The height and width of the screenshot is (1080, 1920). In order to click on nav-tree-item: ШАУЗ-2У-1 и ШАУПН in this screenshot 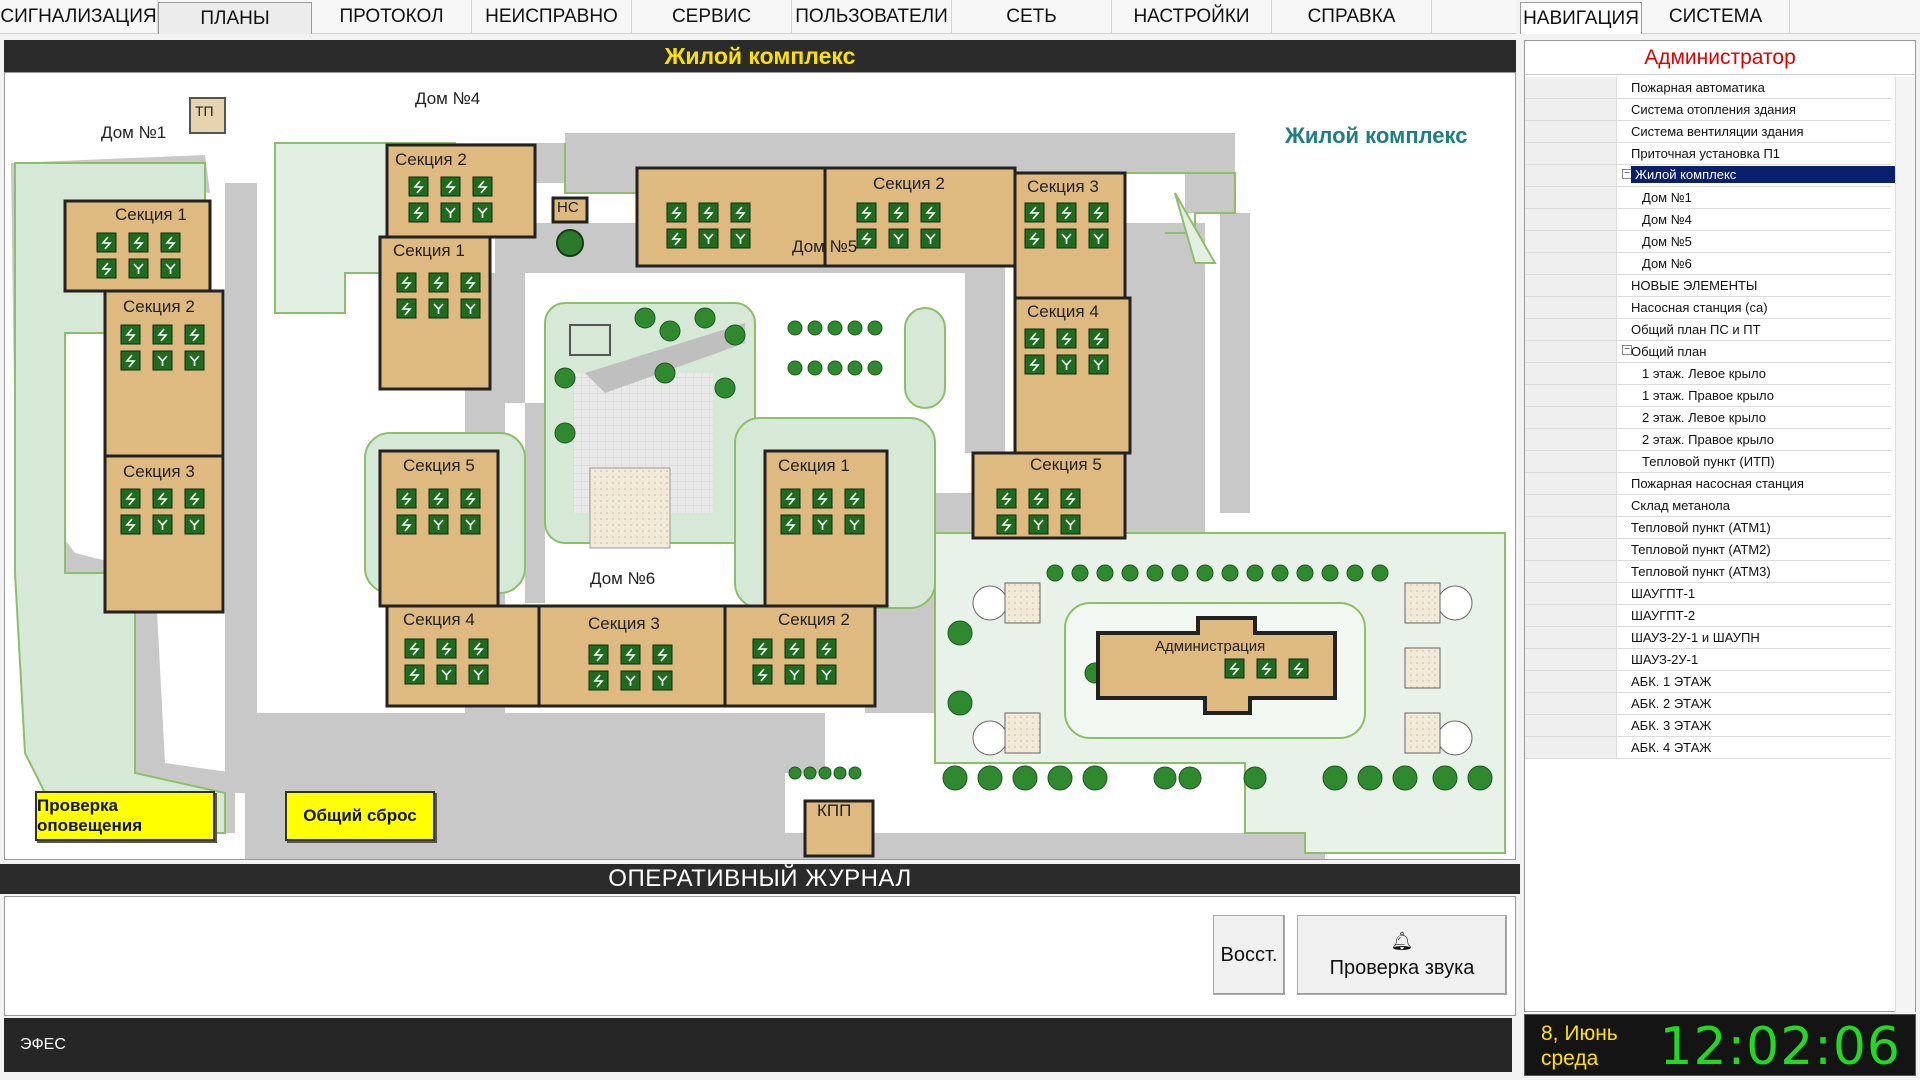, I will do `click(1708, 638)`.